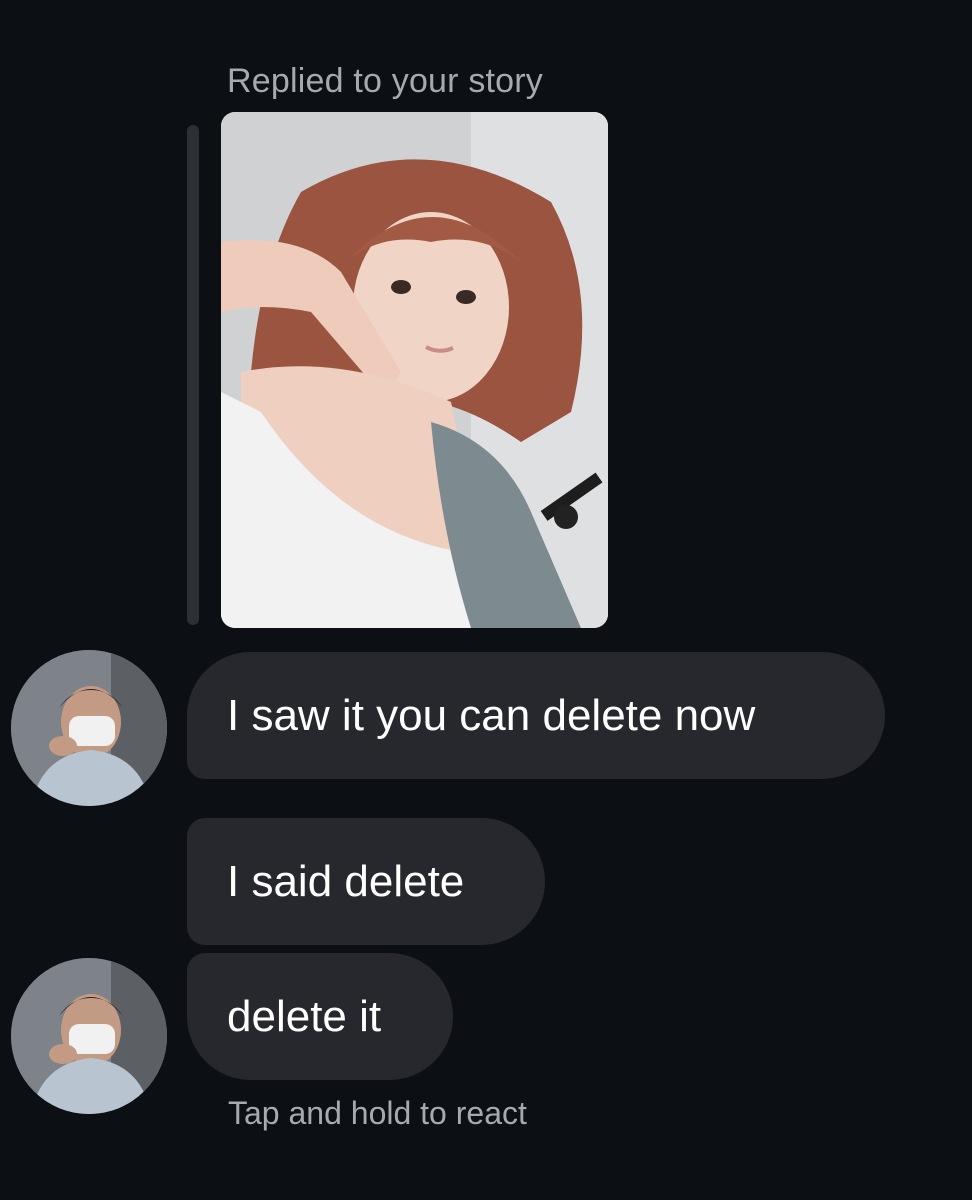 Image resolution: width=972 pixels, height=1200 pixels. I want to click on reply-quote-bar, so click(193, 375).